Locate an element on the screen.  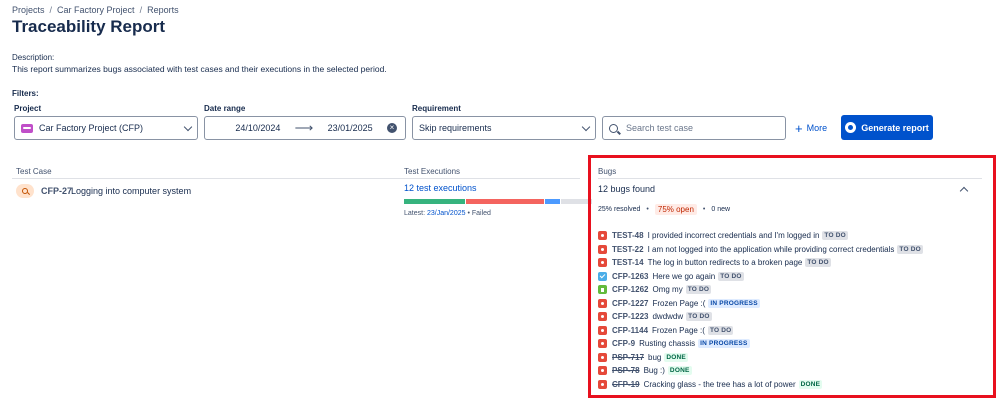
bug-summary: Omg my is located at coordinates (667, 290).